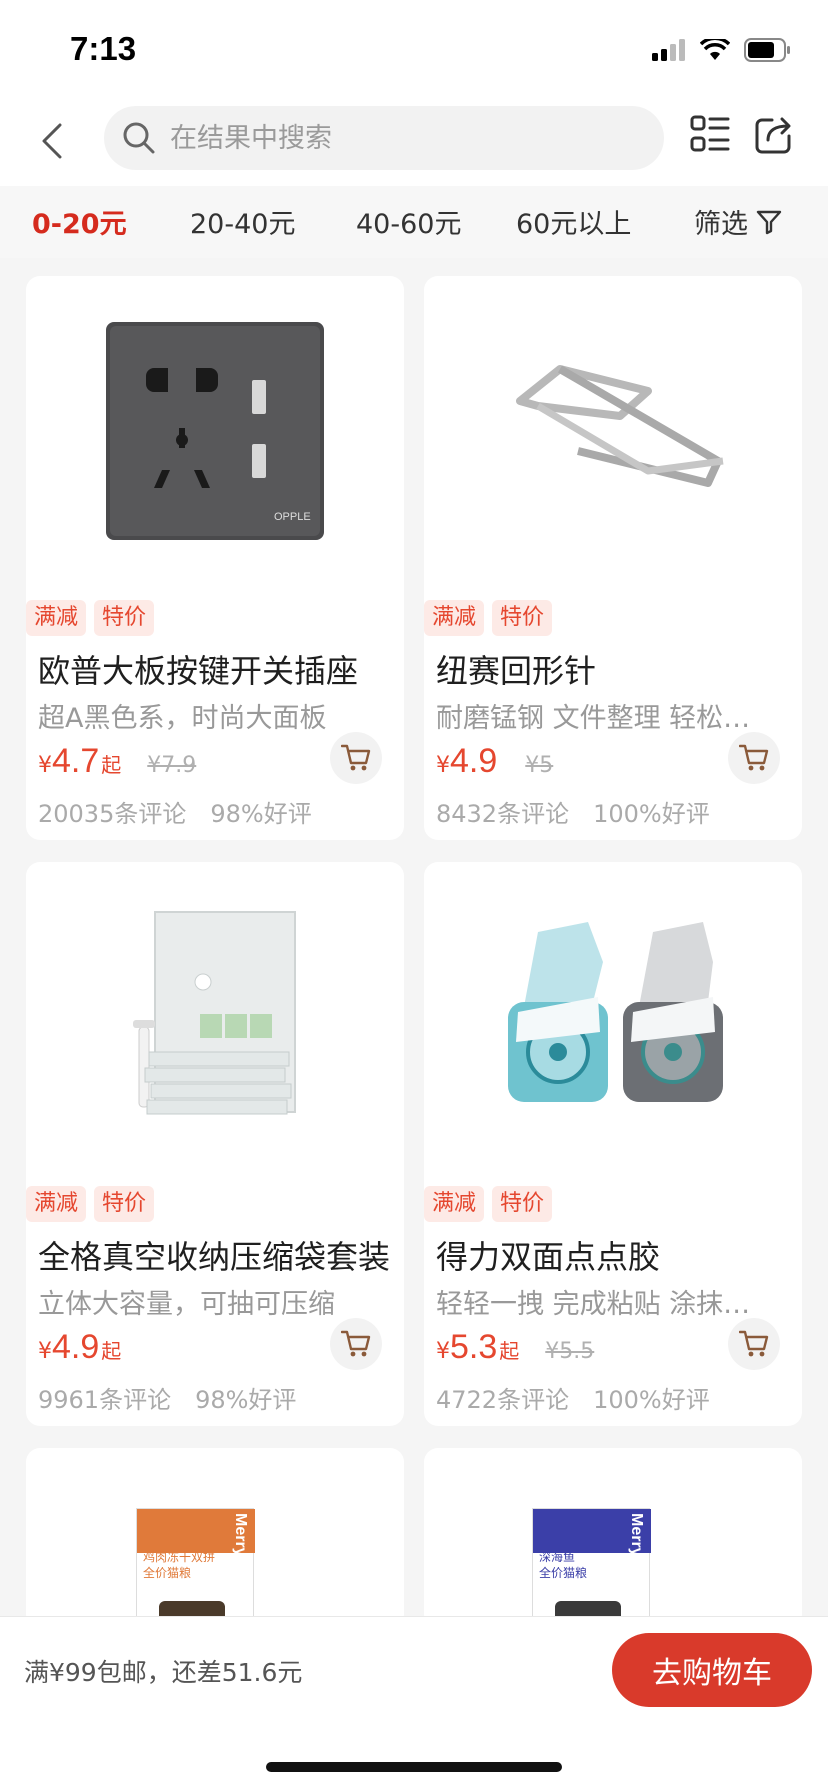 The height and width of the screenshot is (1792, 828). I want to click on filter-button: 筛选, so click(738, 221).